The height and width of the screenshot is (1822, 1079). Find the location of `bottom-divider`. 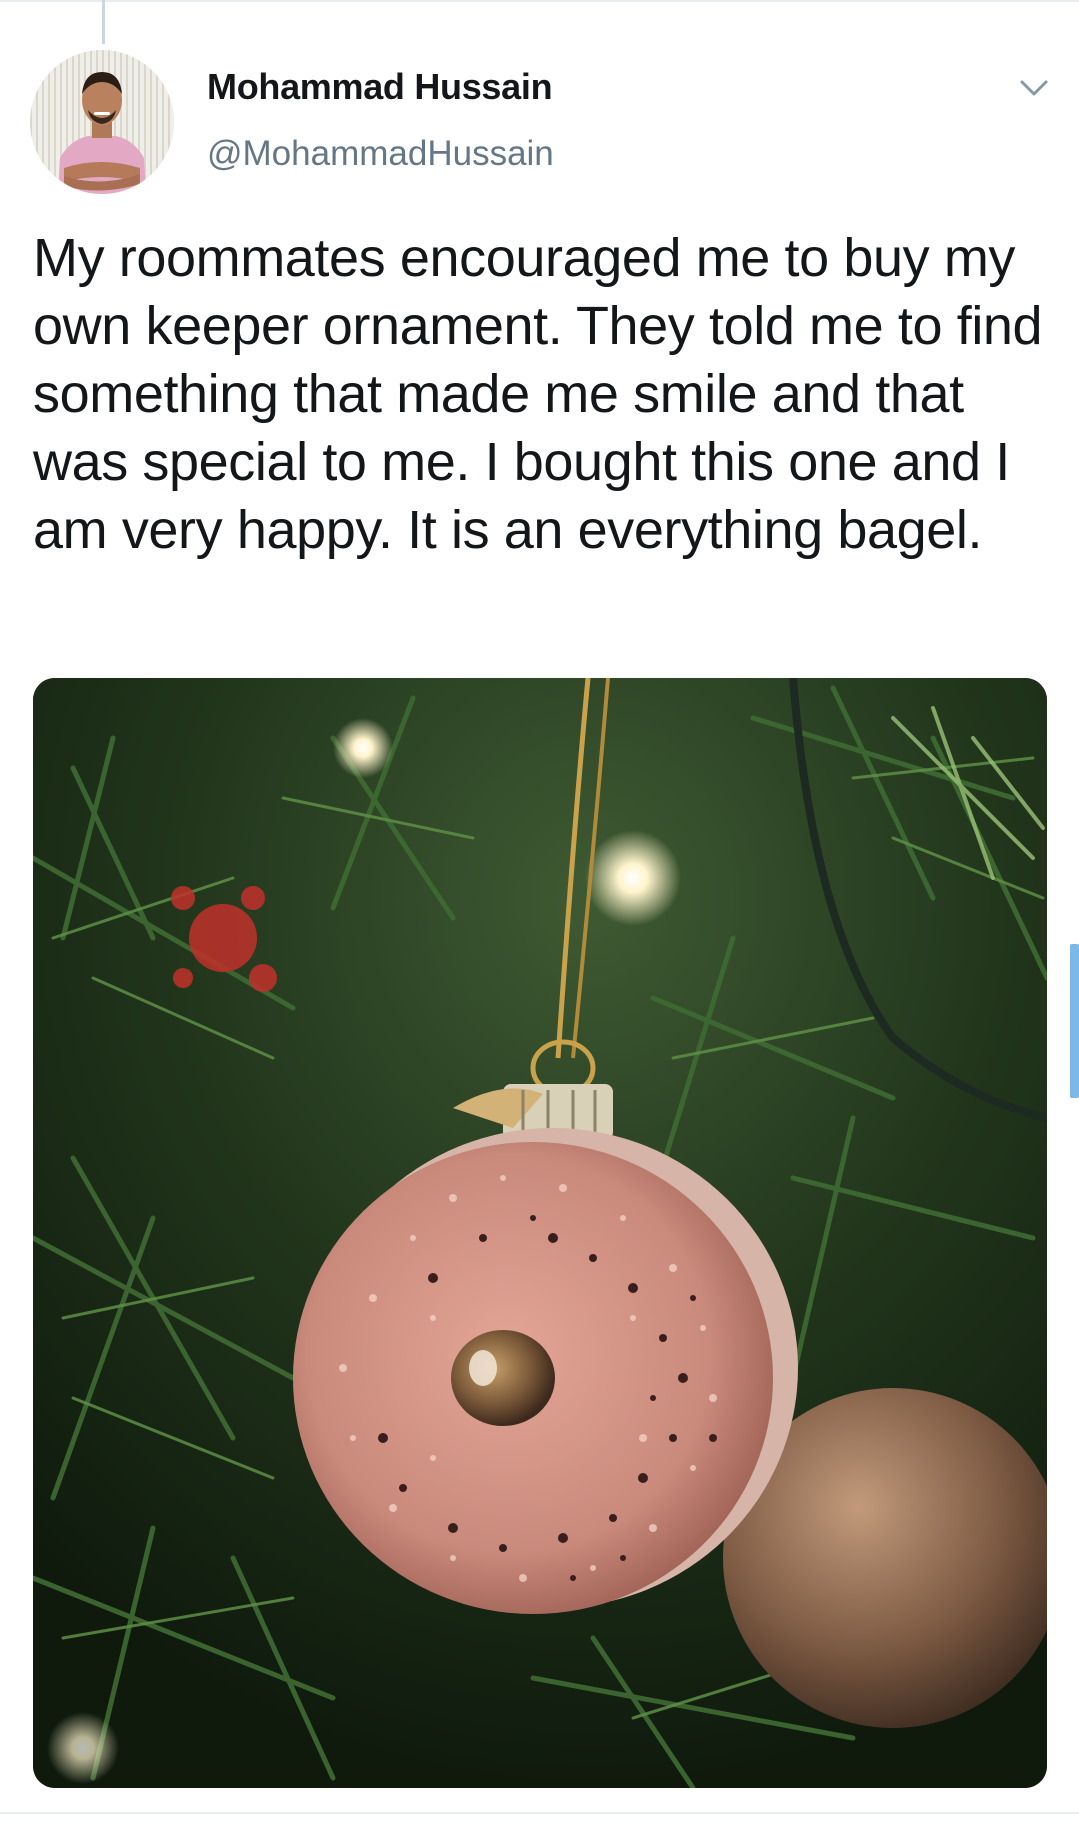

bottom-divider is located at coordinates (539, 1813).